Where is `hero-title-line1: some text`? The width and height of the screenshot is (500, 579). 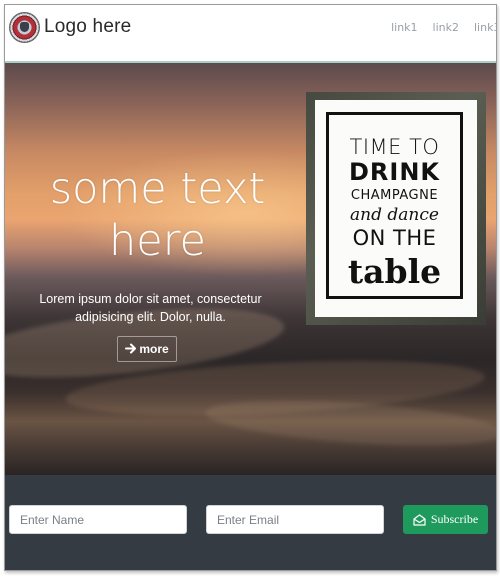 hero-title-line1: some text is located at coordinates (157, 189).